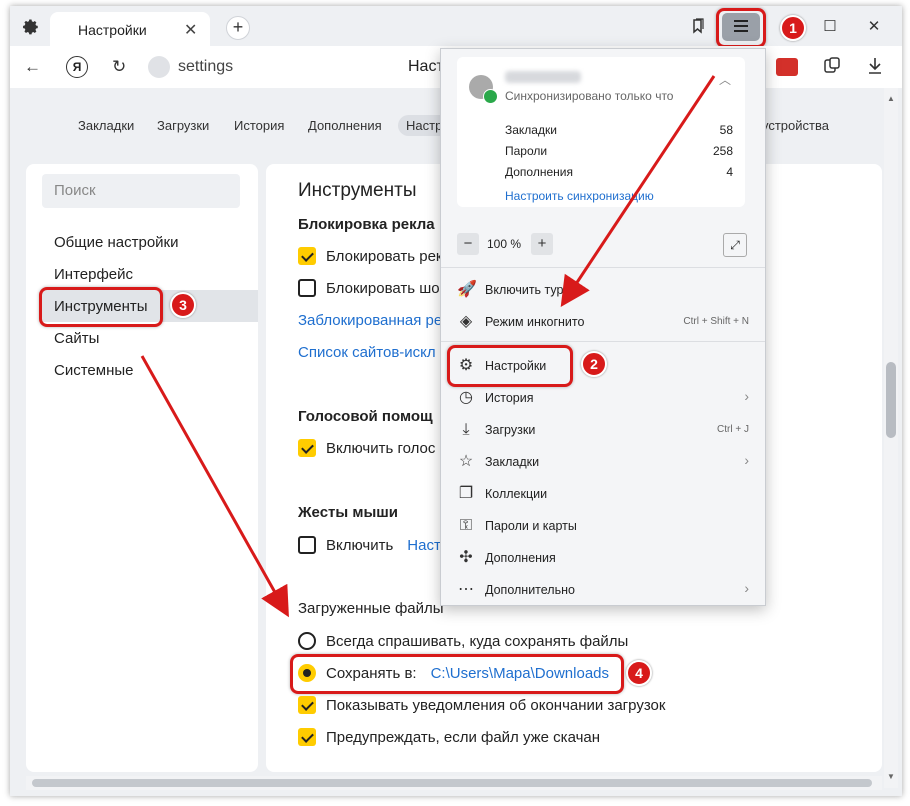 The height and width of the screenshot is (806, 910). What do you see at coordinates (466, 589) in the screenshot?
I see `more-dots-icon: ⋯` at bounding box center [466, 589].